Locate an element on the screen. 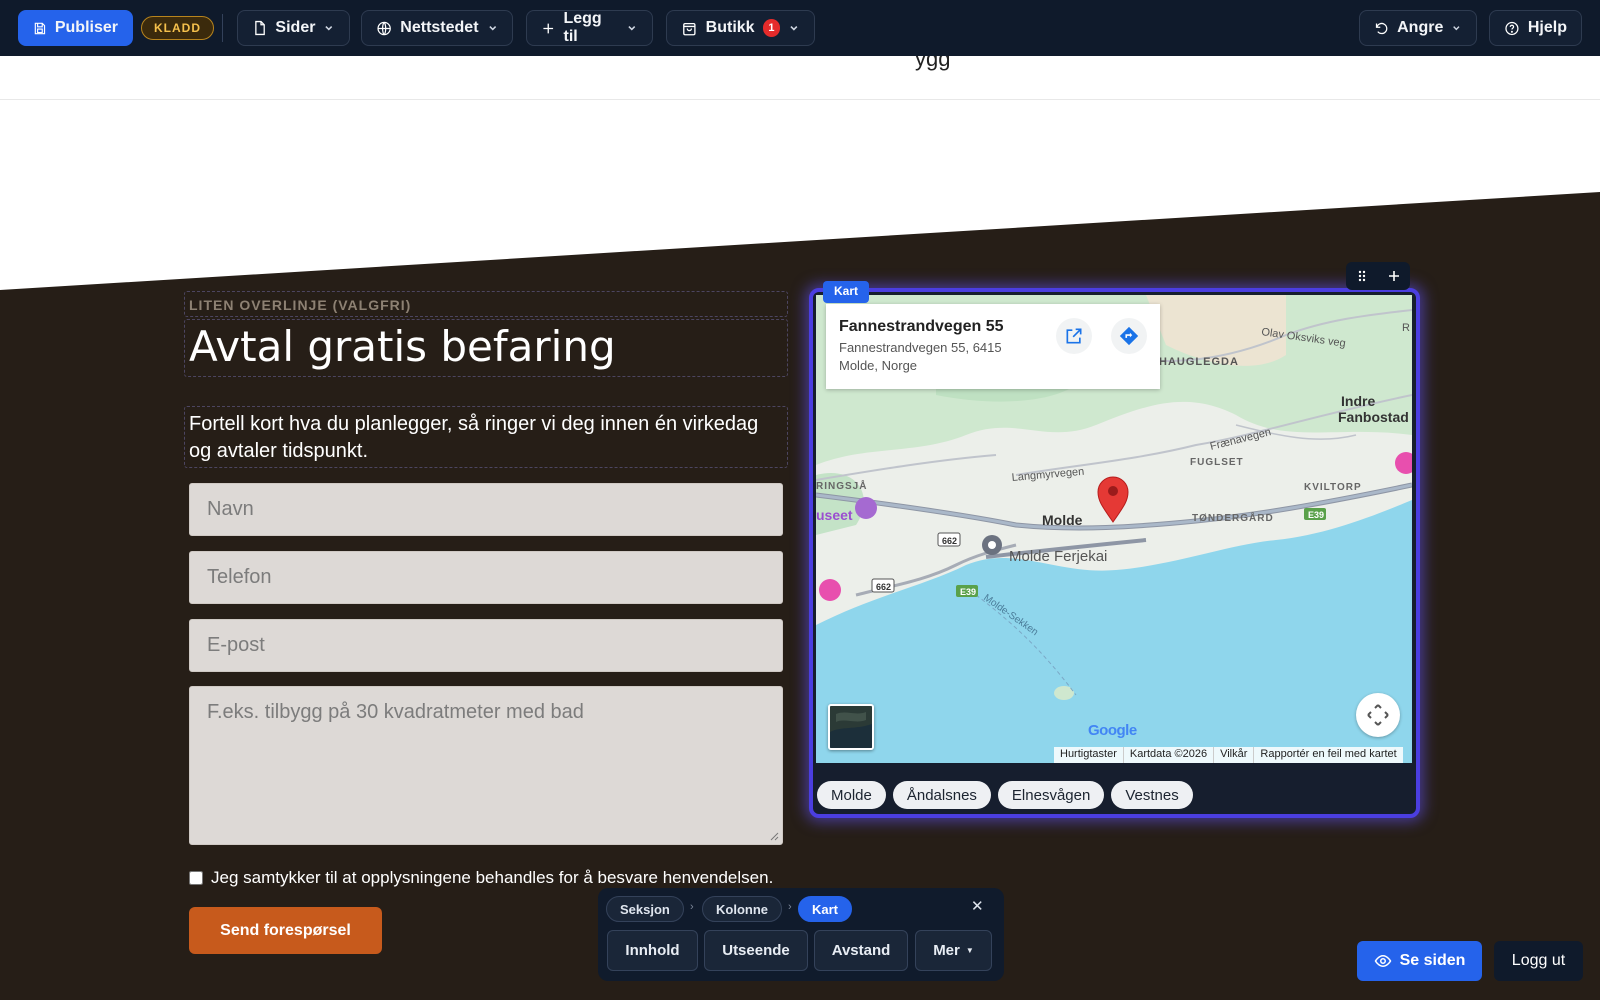  shop-count-badge: 1 is located at coordinates (771, 28).